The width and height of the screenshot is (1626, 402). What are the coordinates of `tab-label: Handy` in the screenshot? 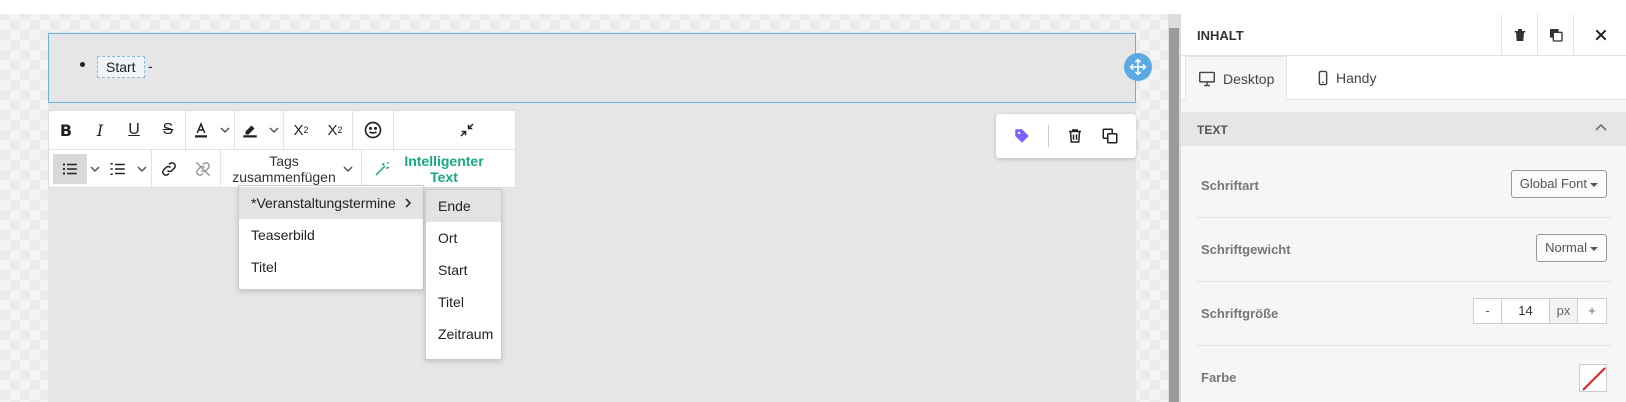 It's located at (1356, 78).